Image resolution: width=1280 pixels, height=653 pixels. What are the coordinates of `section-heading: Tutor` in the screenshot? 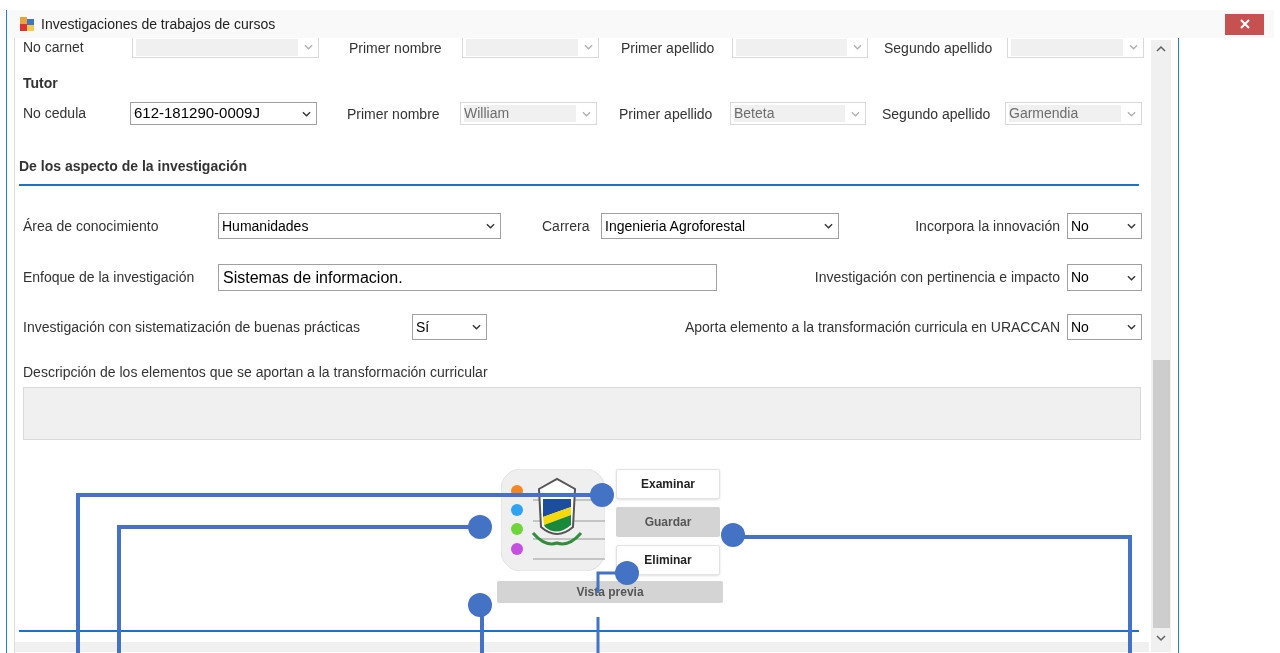 It's located at (41, 83).